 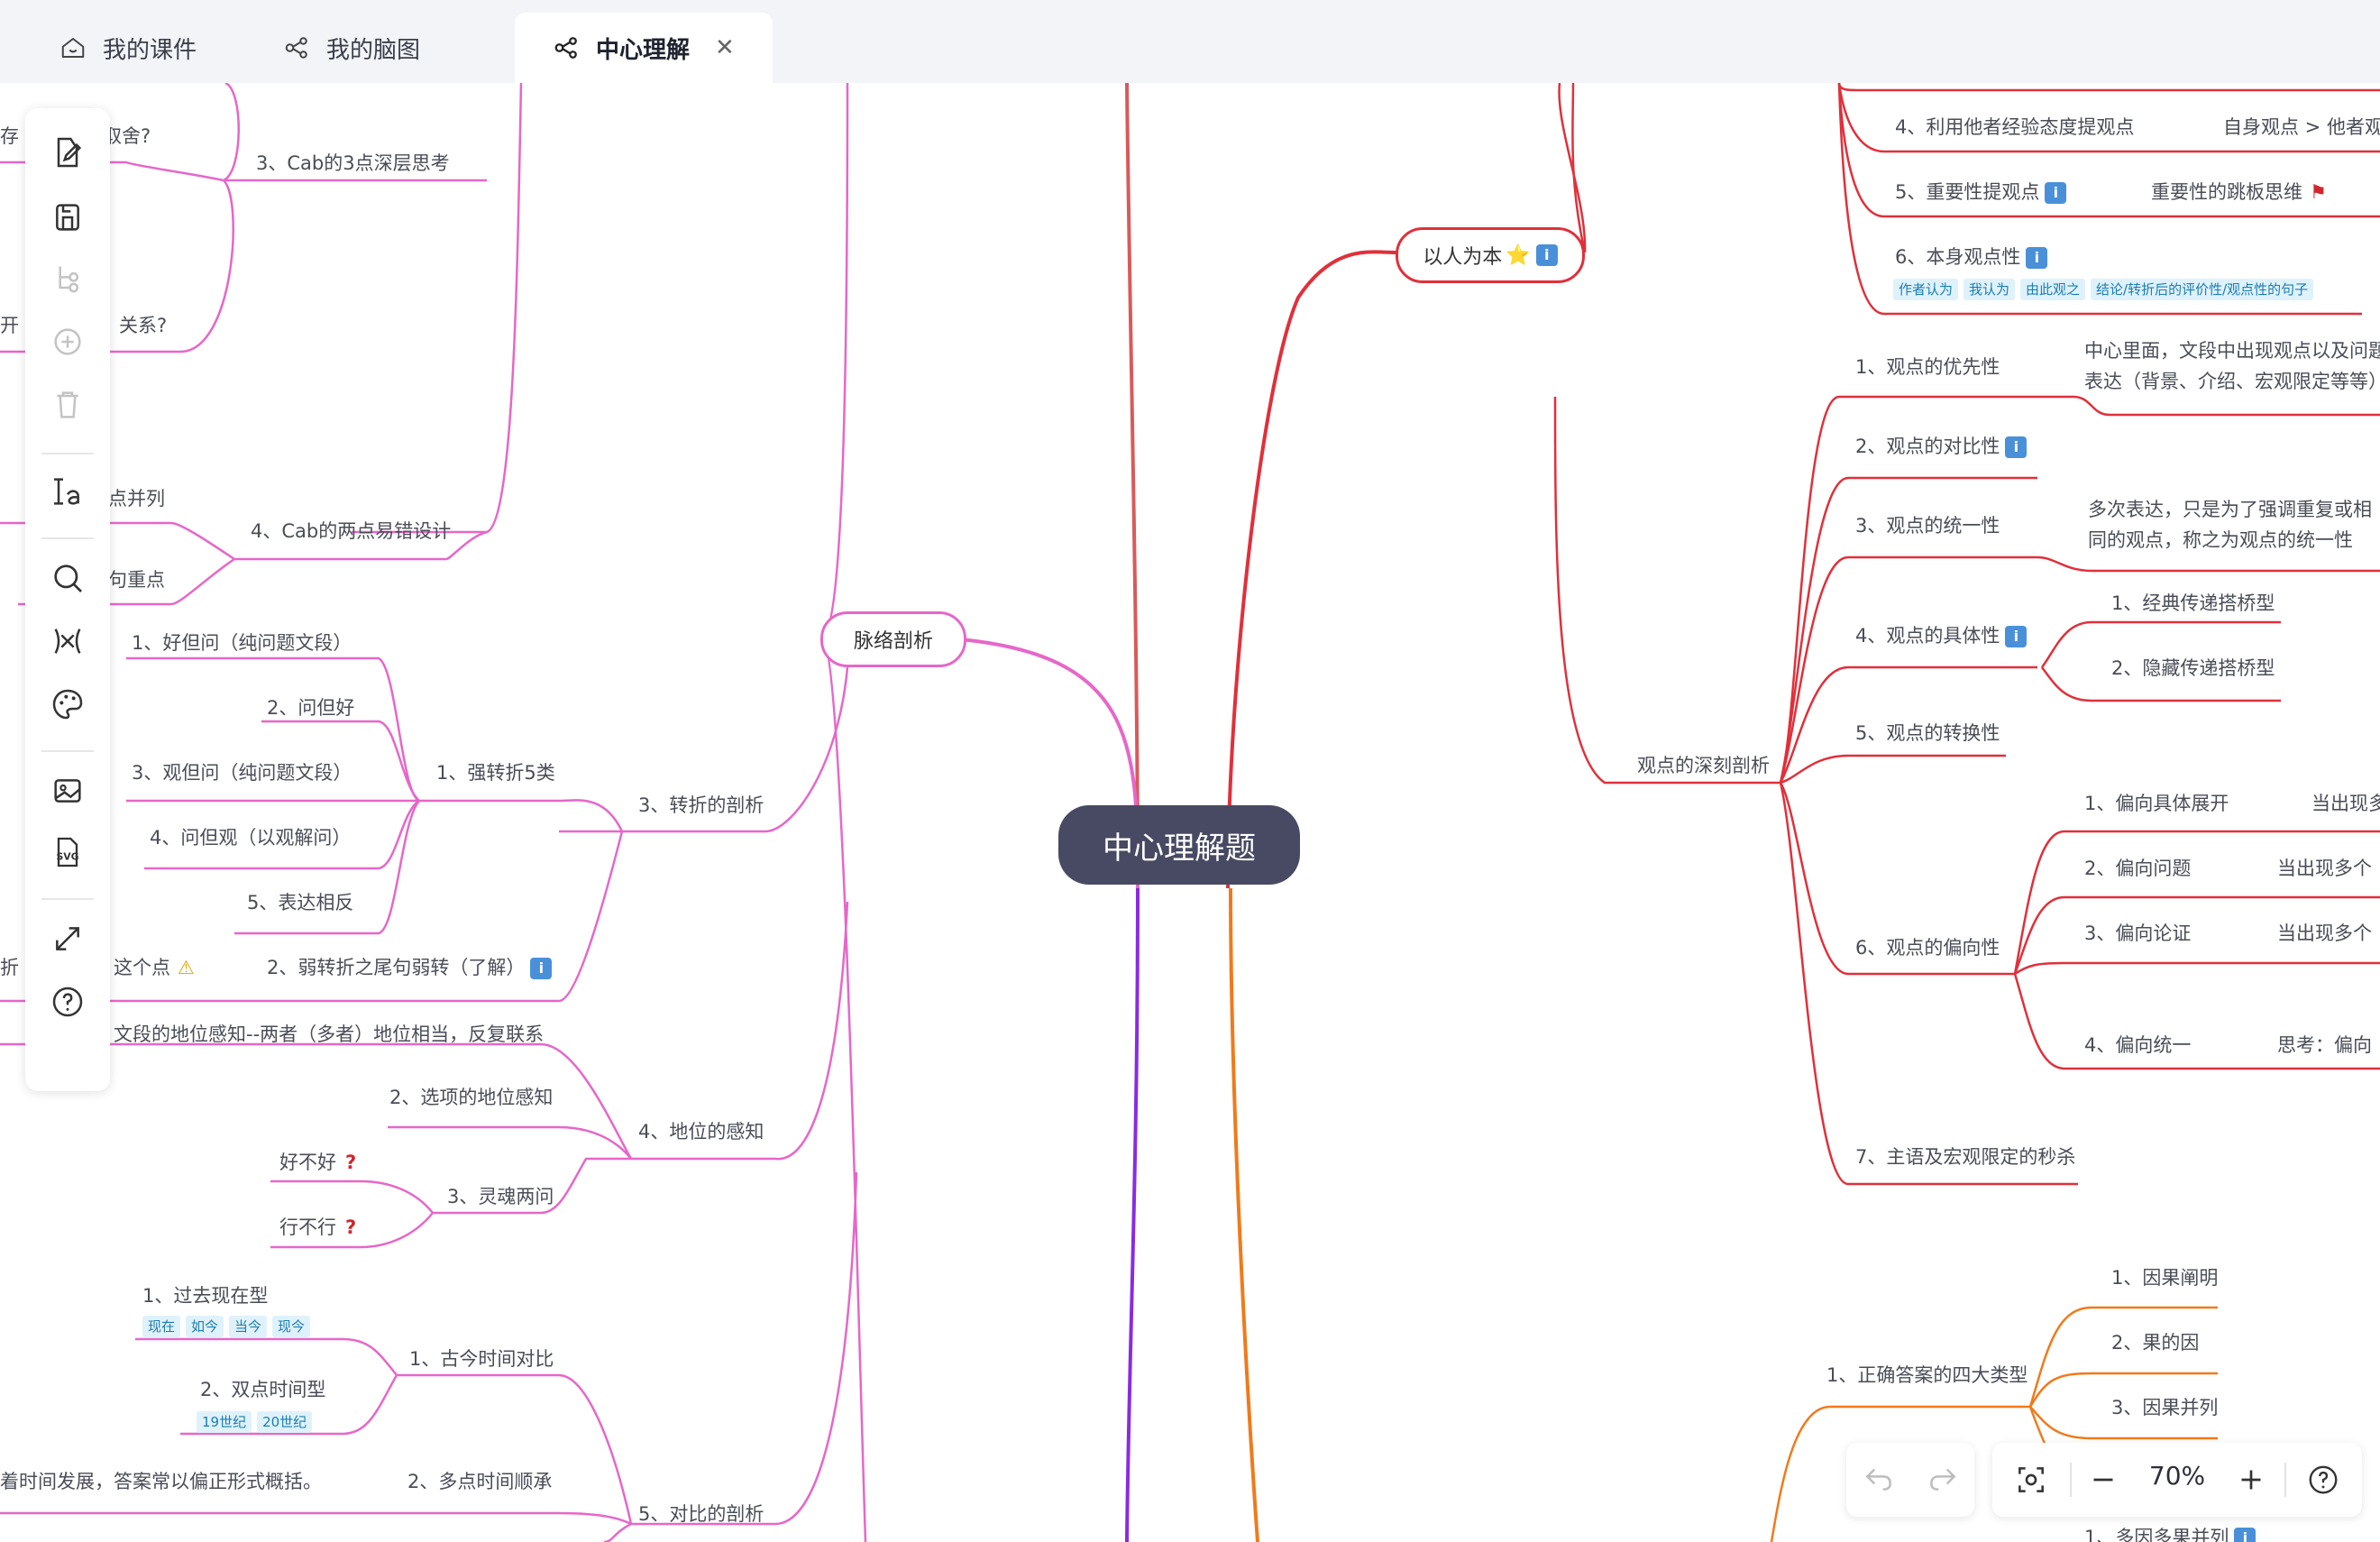 What do you see at coordinates (317, 1163) in the screenshot?
I see `node-question: 好不好?` at bounding box center [317, 1163].